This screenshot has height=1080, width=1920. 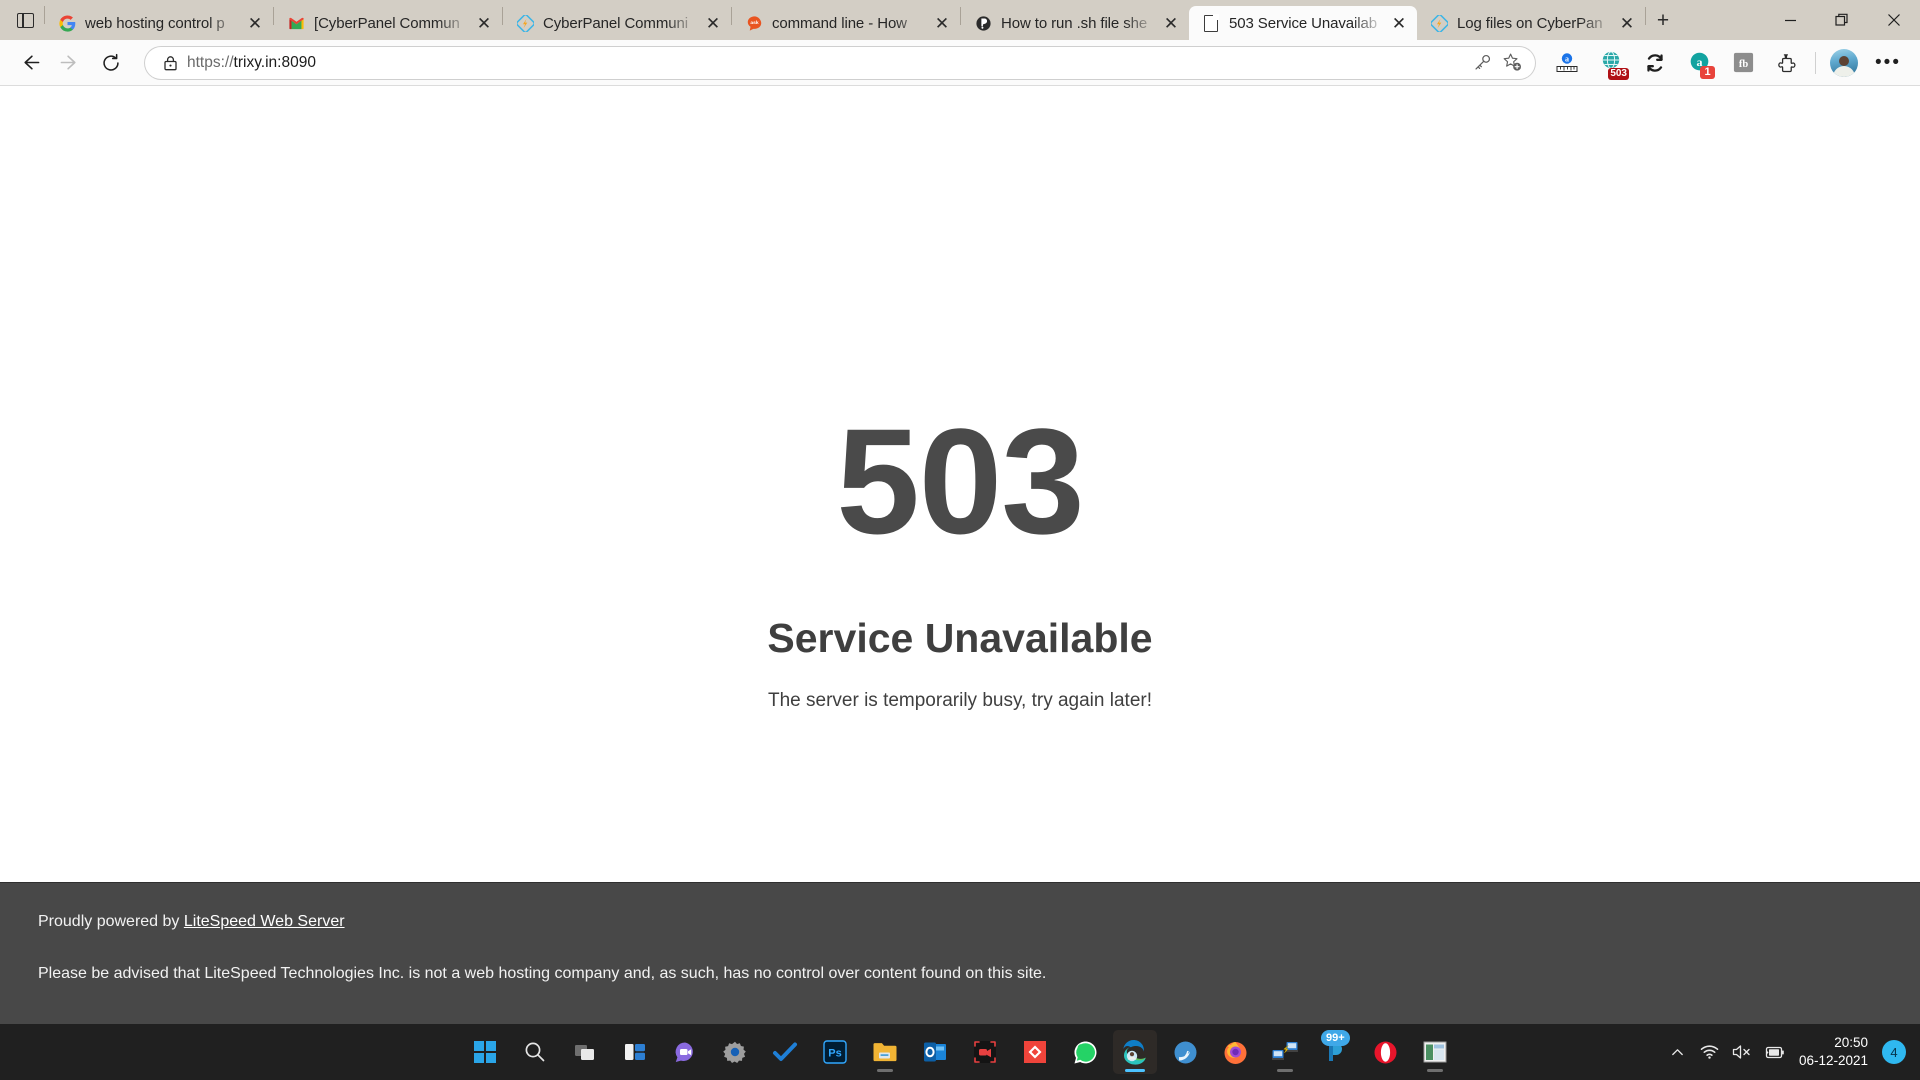 I want to click on new-tab-button: +, so click(x=1663, y=21).